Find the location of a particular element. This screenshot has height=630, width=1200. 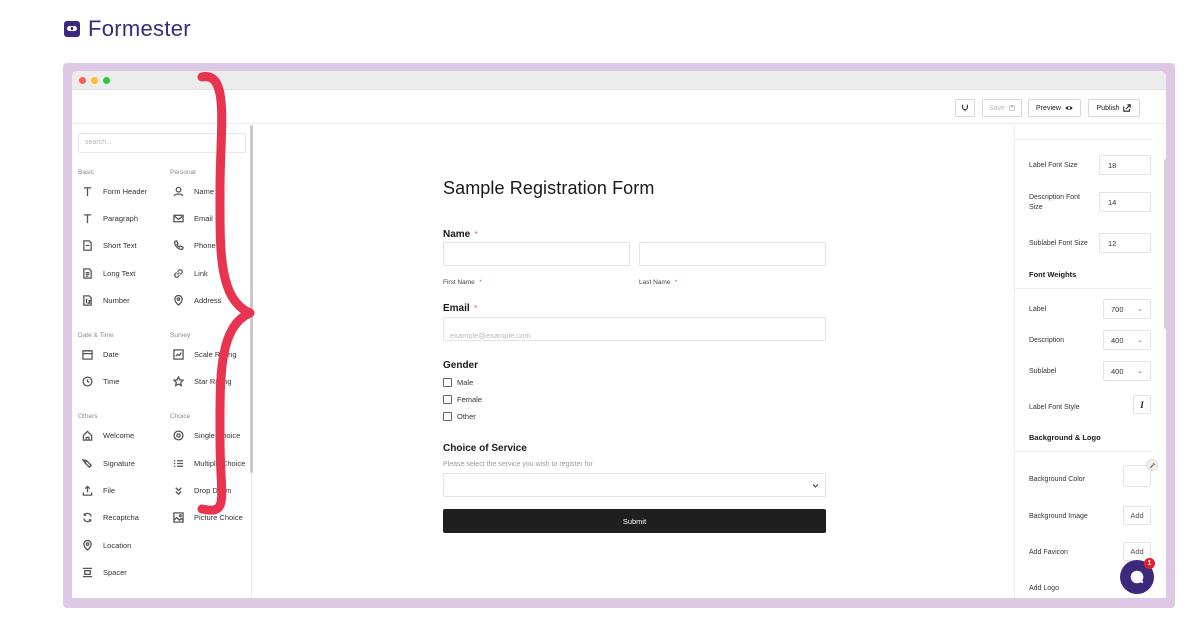

first-name-sublabel-text: First Name is located at coordinates (459, 282).